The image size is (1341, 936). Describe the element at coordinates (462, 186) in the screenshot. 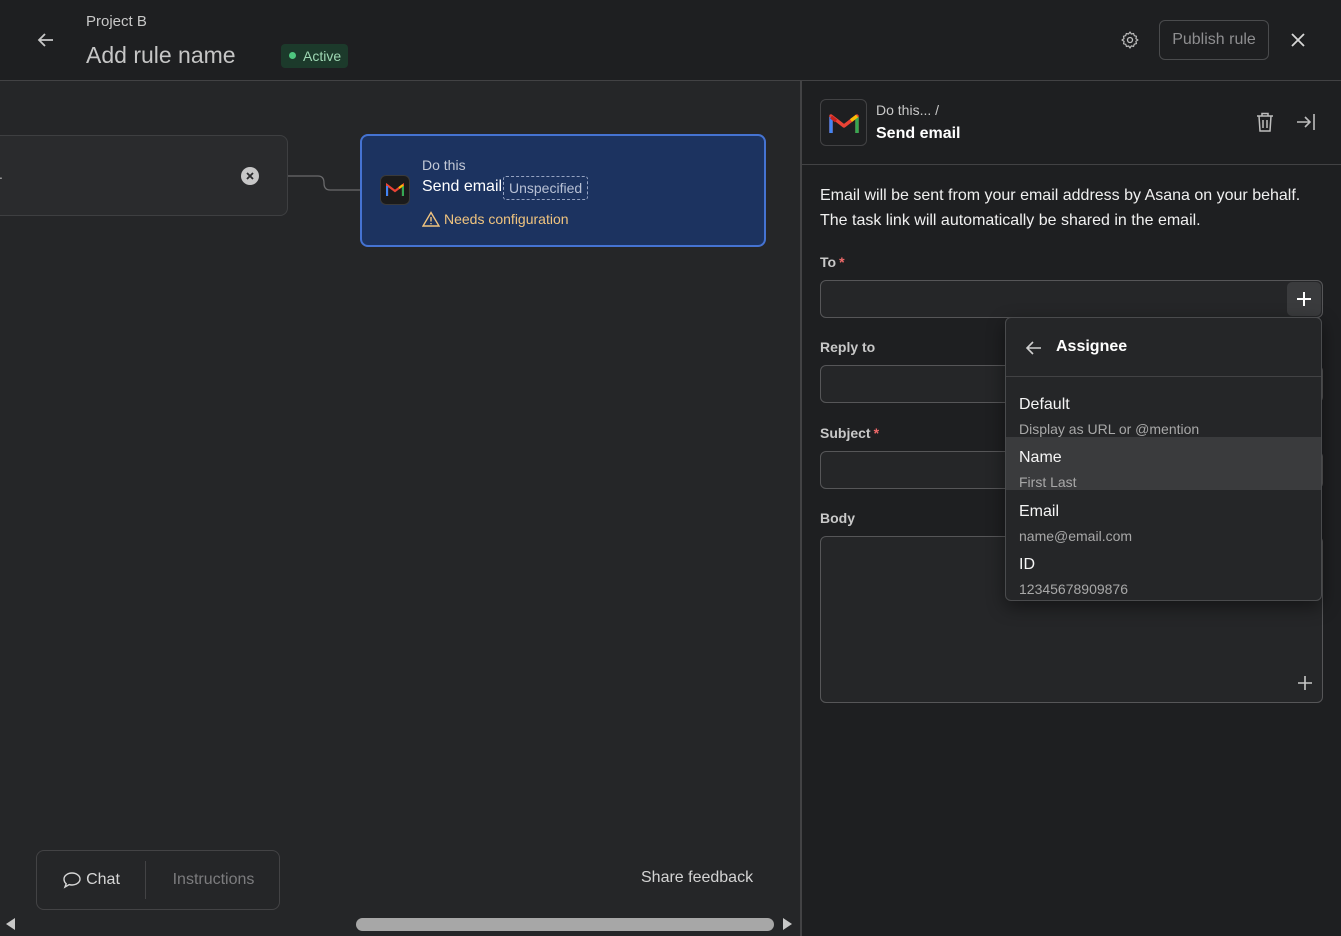

I see `action-title: Send email` at that location.